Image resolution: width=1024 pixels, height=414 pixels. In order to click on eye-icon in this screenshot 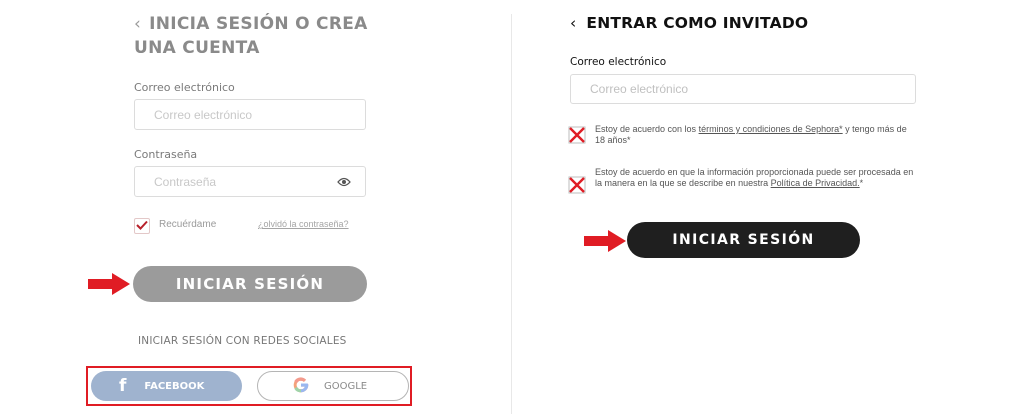, I will do `click(344, 183)`.